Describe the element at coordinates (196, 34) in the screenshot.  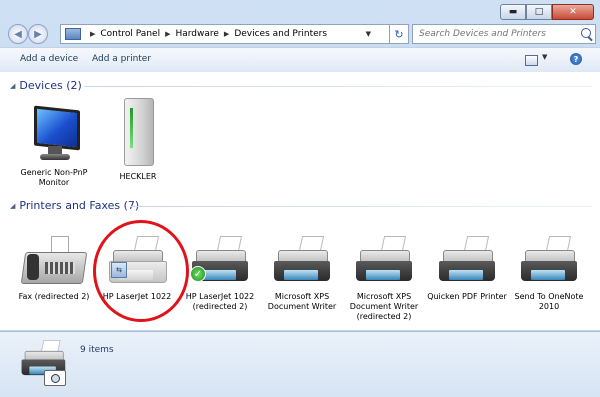
I see `breadcrumb-hardware: Hardware` at that location.